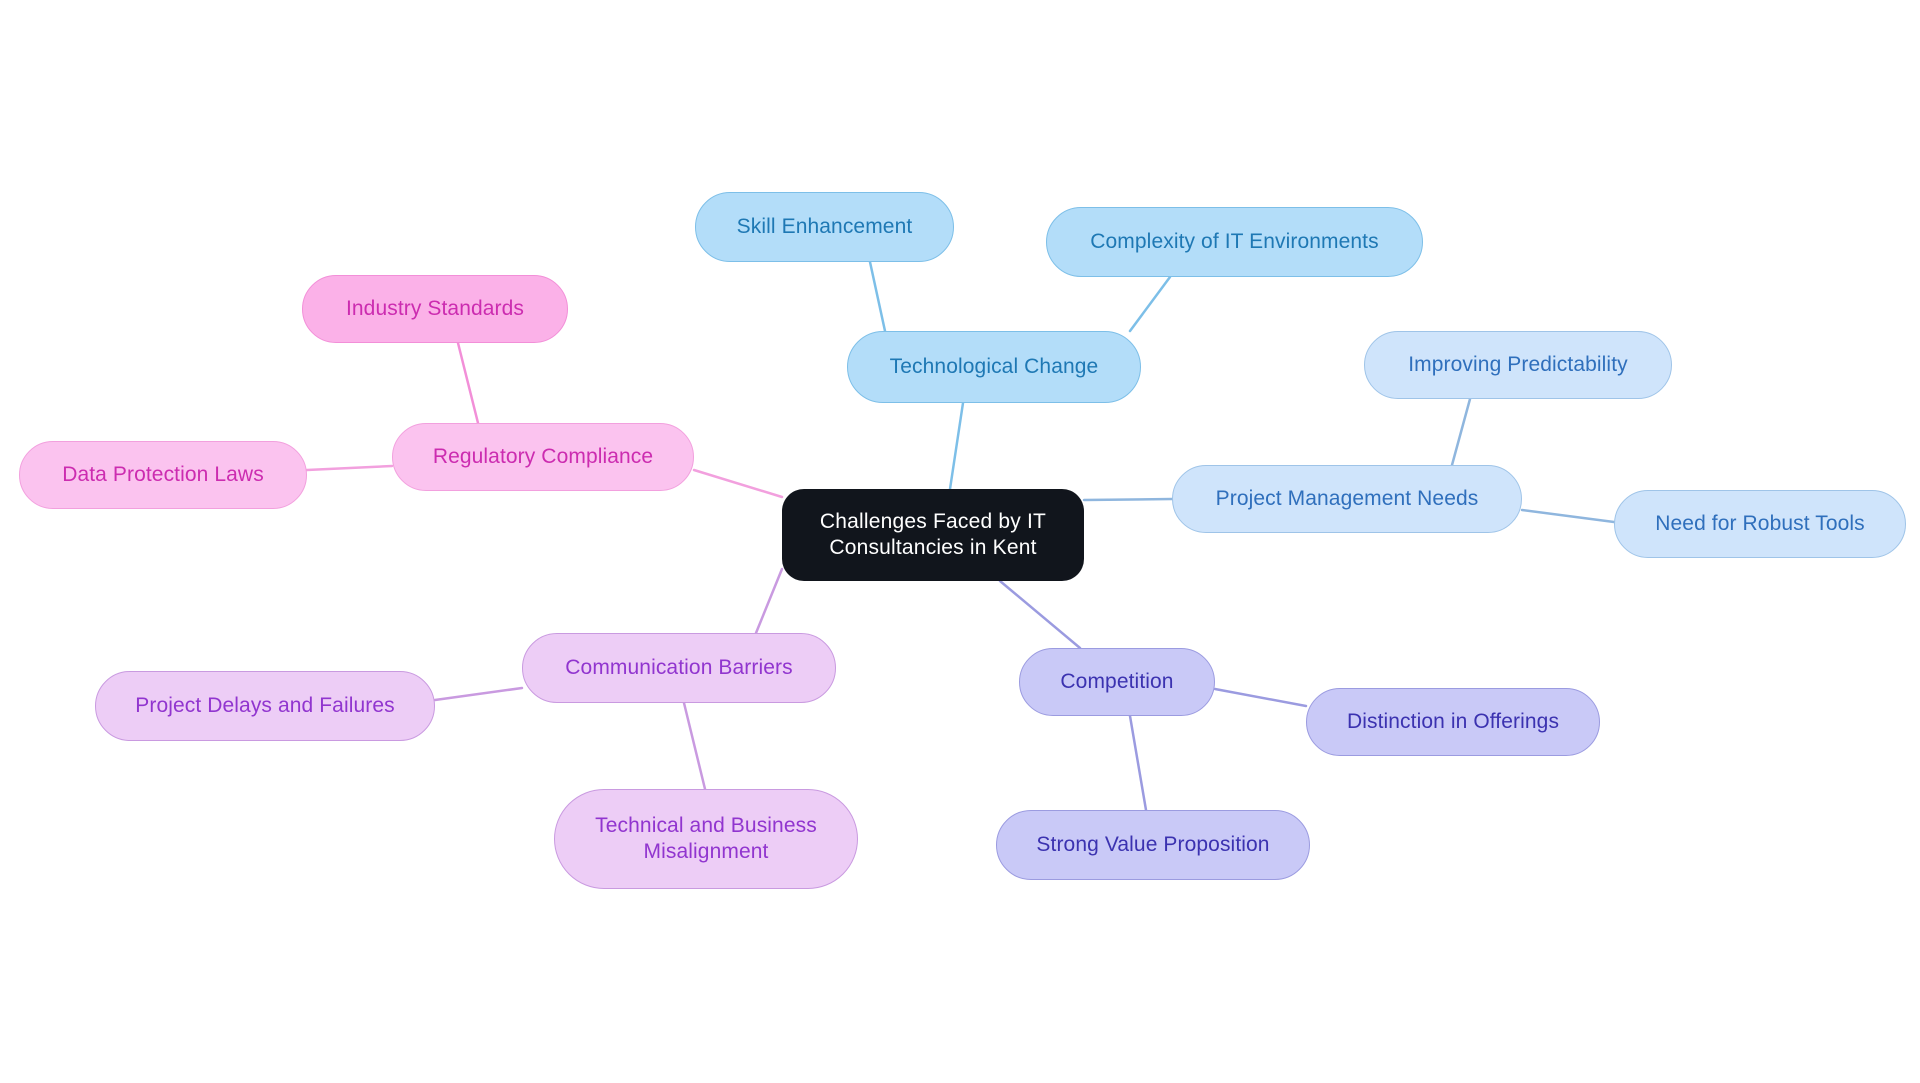 Image resolution: width=1920 pixels, height=1083 pixels. I want to click on node-label: Project Management Needs, so click(1347, 499).